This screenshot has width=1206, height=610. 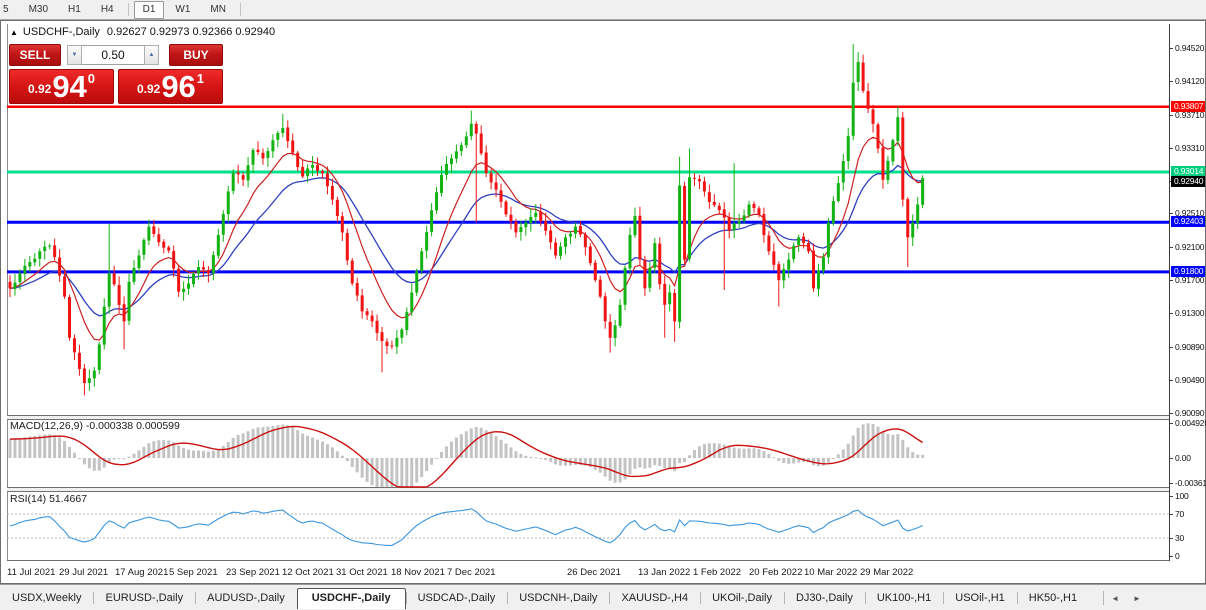 I want to click on ohlc-values: 0.92627 0.92973 0.92366 0.92940, so click(x=191, y=32).